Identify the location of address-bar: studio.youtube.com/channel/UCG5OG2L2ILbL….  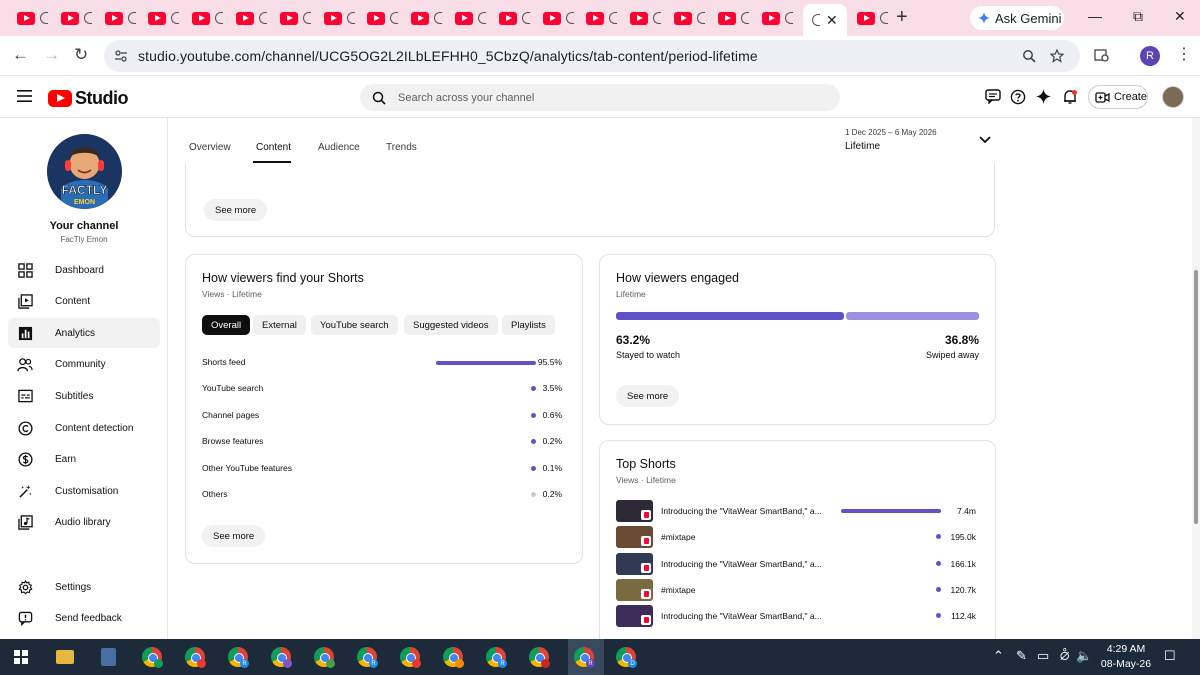
(592, 56).